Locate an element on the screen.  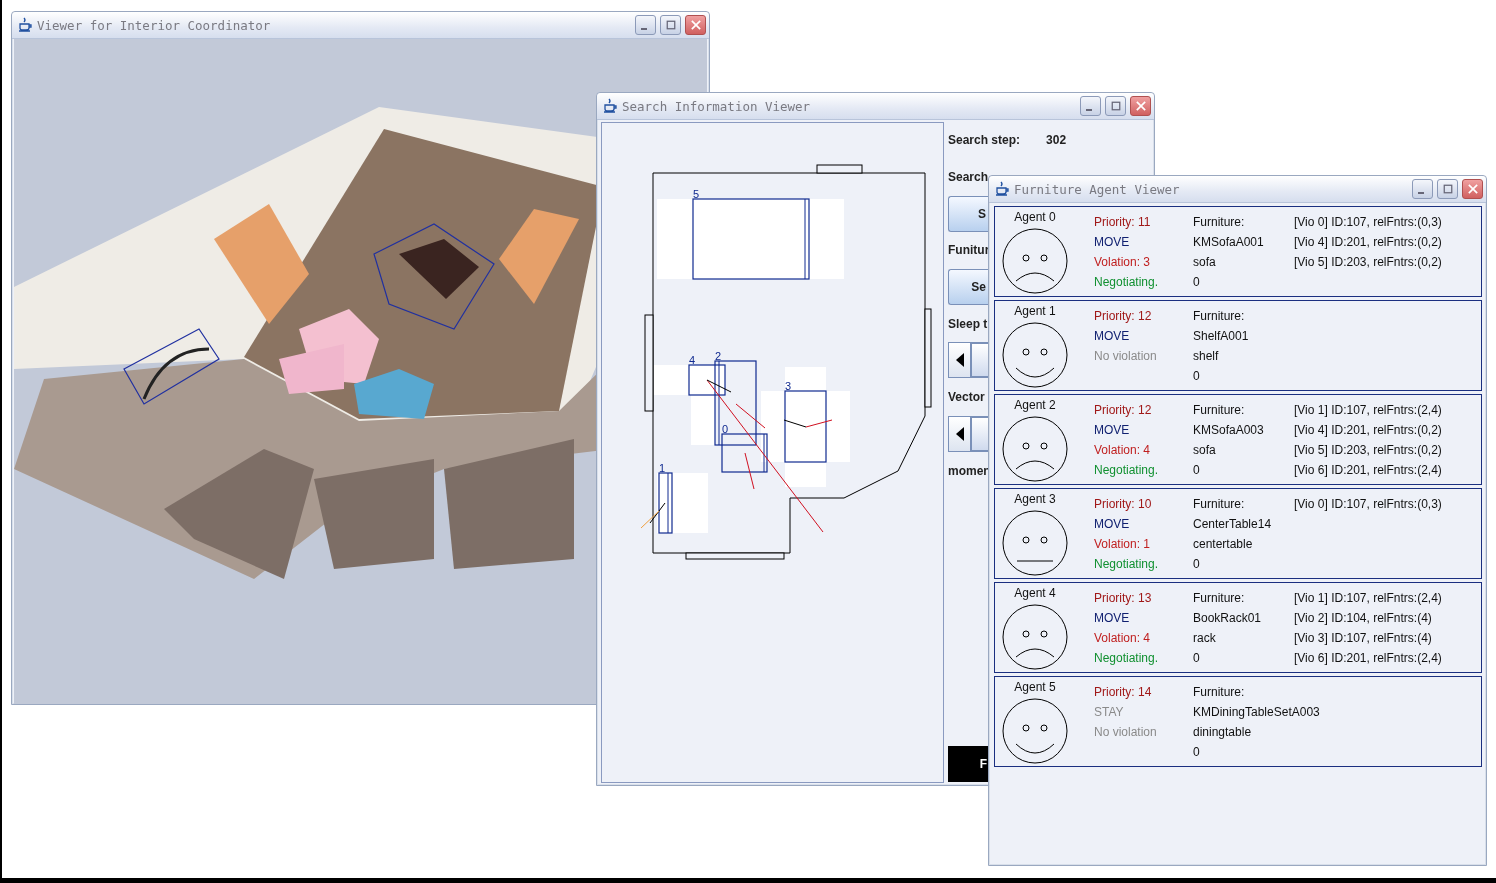
action-button: S is located at coordinates (968, 213).